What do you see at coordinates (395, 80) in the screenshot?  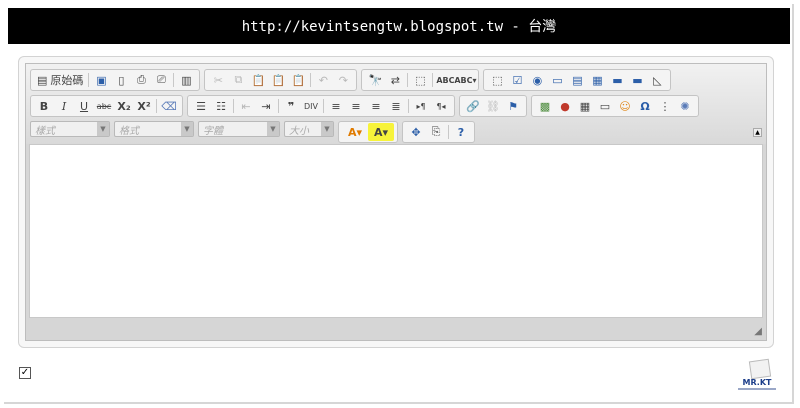 I see `replace-icon: ⇄` at bounding box center [395, 80].